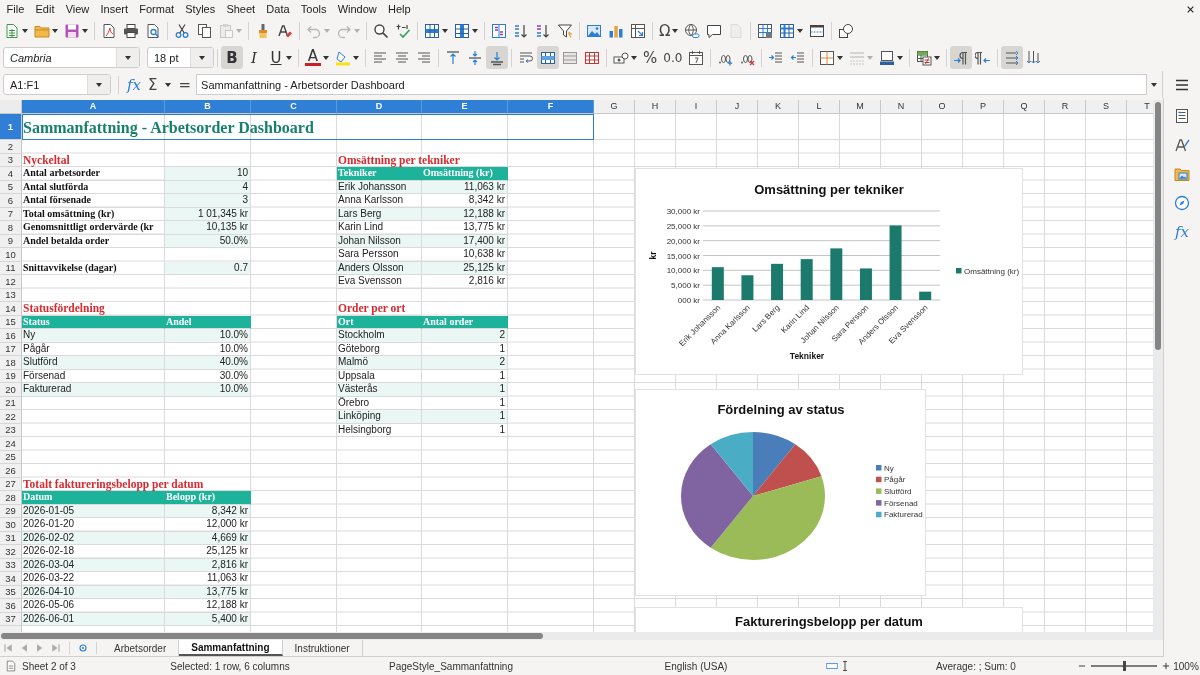  What do you see at coordinates (343, 57) in the screenshot?
I see `highlighter-icon` at bounding box center [343, 57].